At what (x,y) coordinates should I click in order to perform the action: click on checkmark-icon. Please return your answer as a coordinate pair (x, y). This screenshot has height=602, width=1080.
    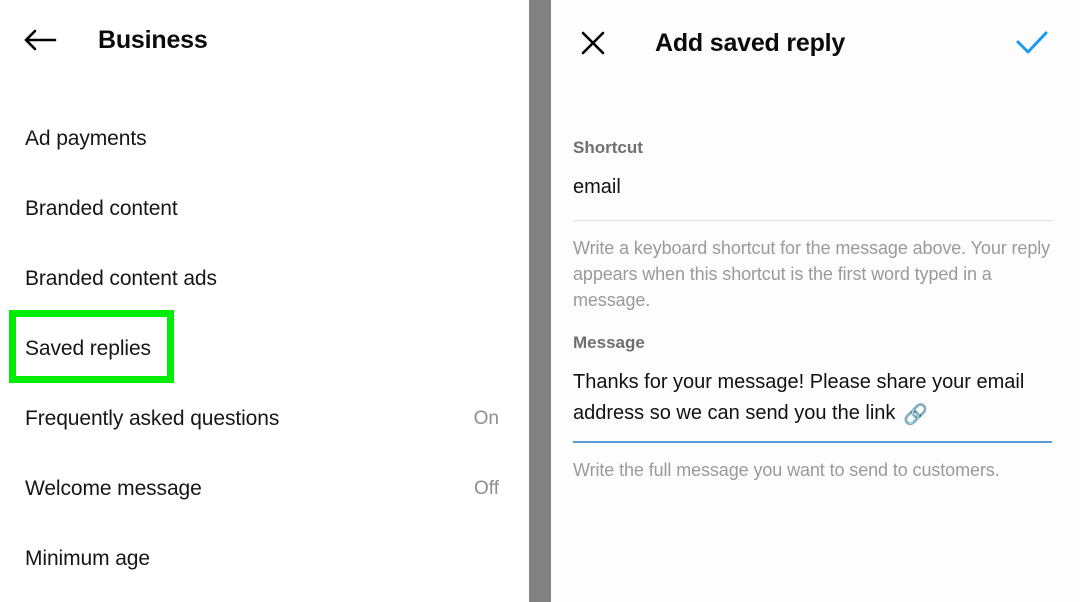
    Looking at the image, I should click on (1032, 43).